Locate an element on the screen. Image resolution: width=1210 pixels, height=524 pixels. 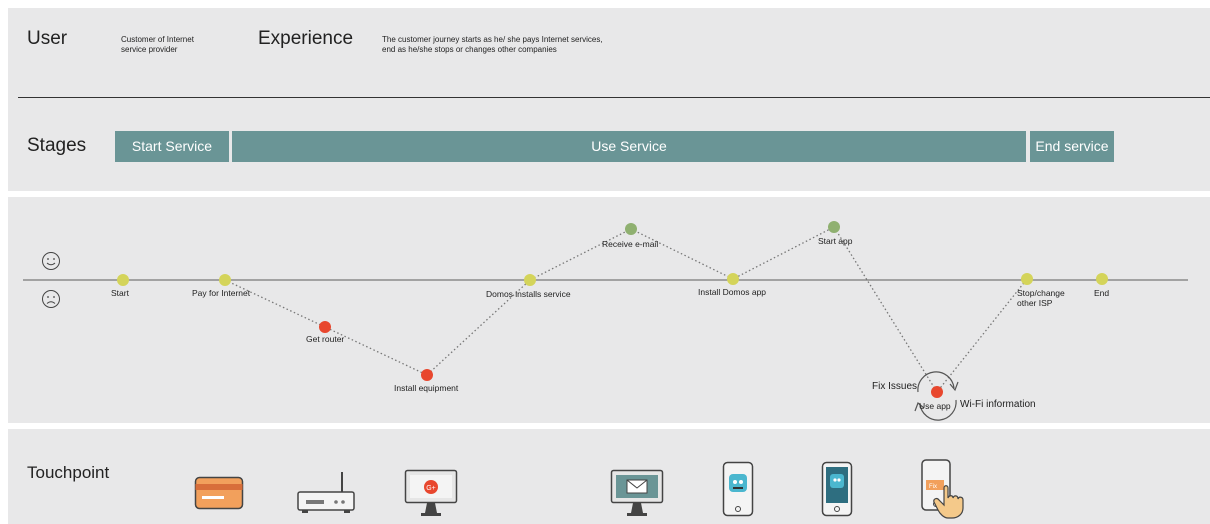
loop-label-fix-issues: Fix Issues is located at coordinates (895, 386).